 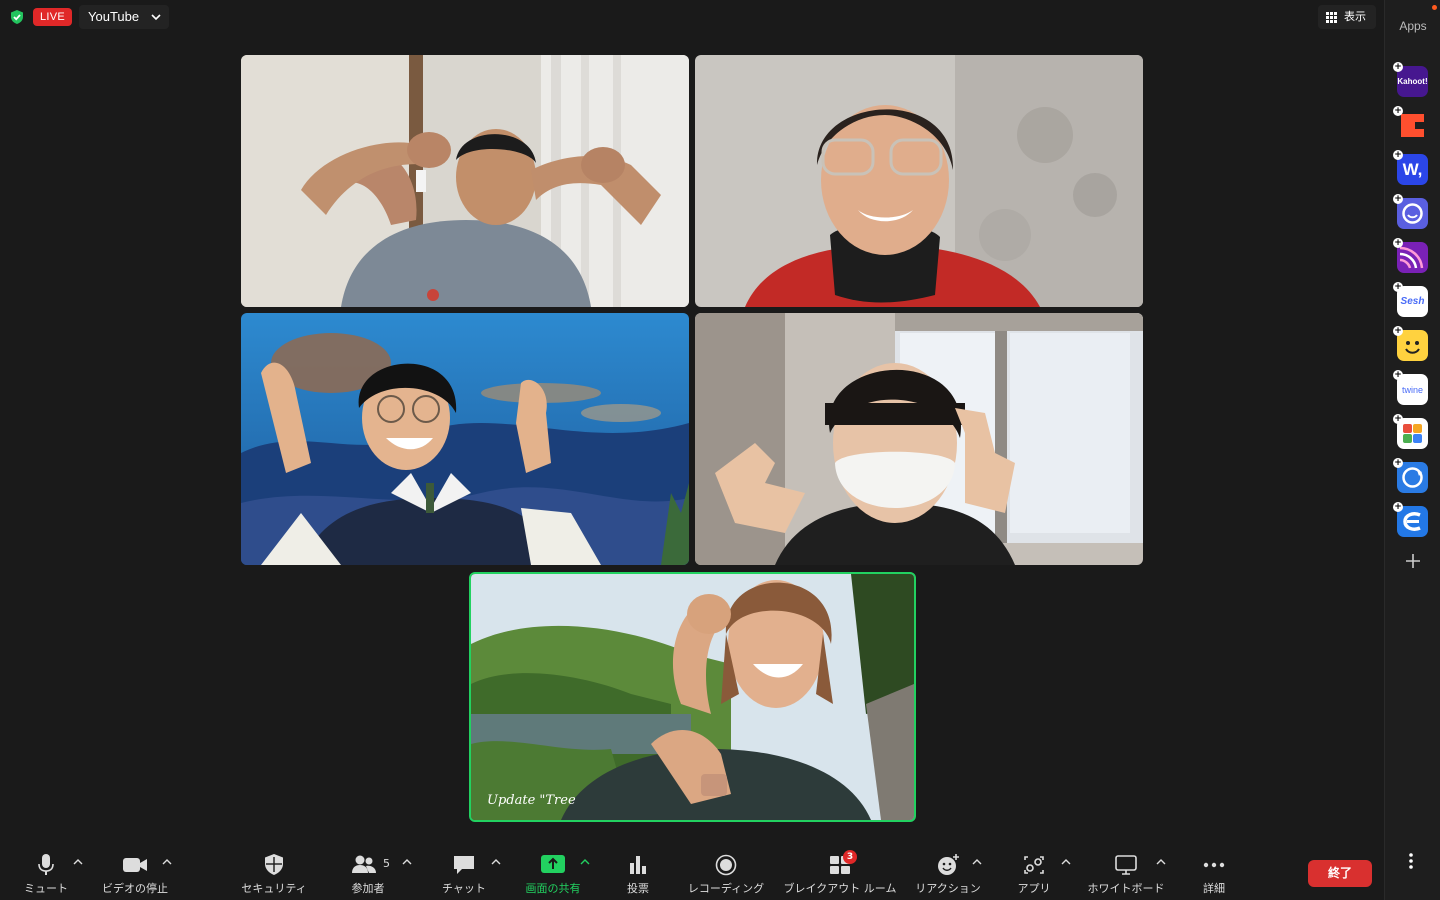 I want to click on reactions-label: リアクション, so click(x=948, y=888).